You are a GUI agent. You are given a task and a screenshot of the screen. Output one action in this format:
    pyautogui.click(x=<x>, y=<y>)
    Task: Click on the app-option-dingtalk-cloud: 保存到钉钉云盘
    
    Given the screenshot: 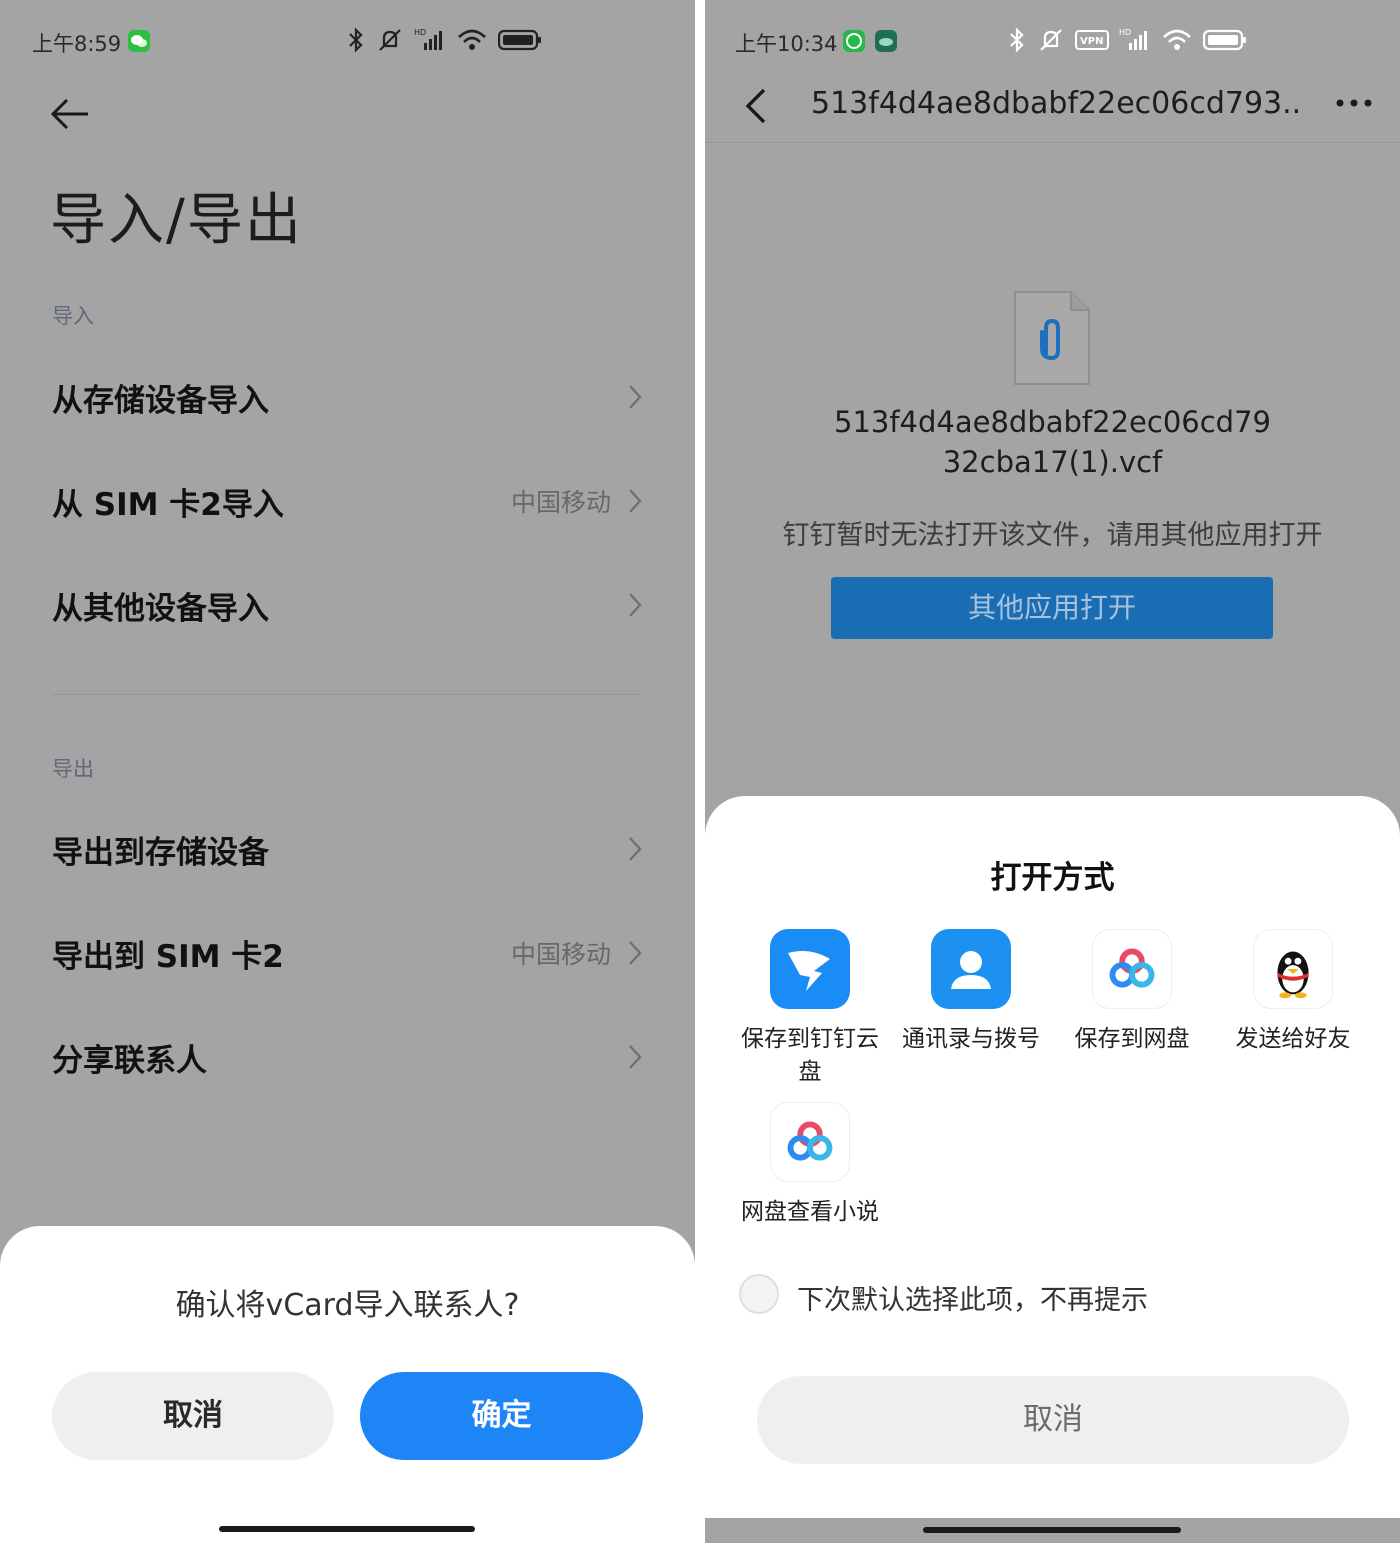 What is the action you would take?
    pyautogui.click(x=810, y=1009)
    